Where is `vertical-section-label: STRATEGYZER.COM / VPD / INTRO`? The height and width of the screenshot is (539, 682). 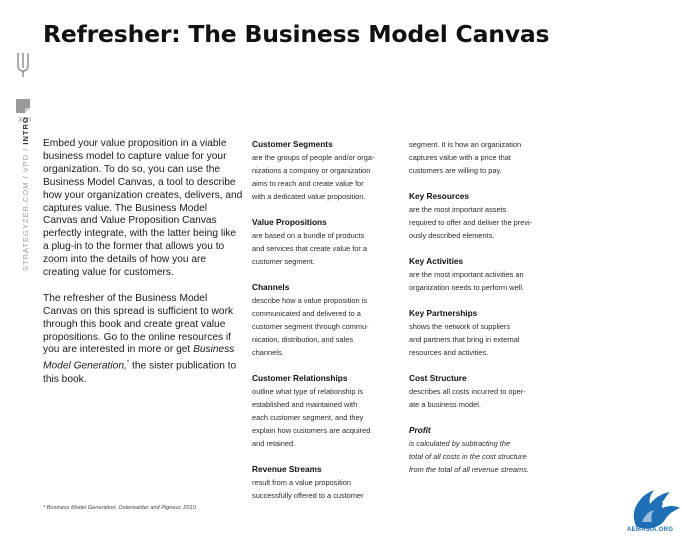 vertical-section-label: STRATEGYZER.COM / VPD / INTRO is located at coordinates (25, 193).